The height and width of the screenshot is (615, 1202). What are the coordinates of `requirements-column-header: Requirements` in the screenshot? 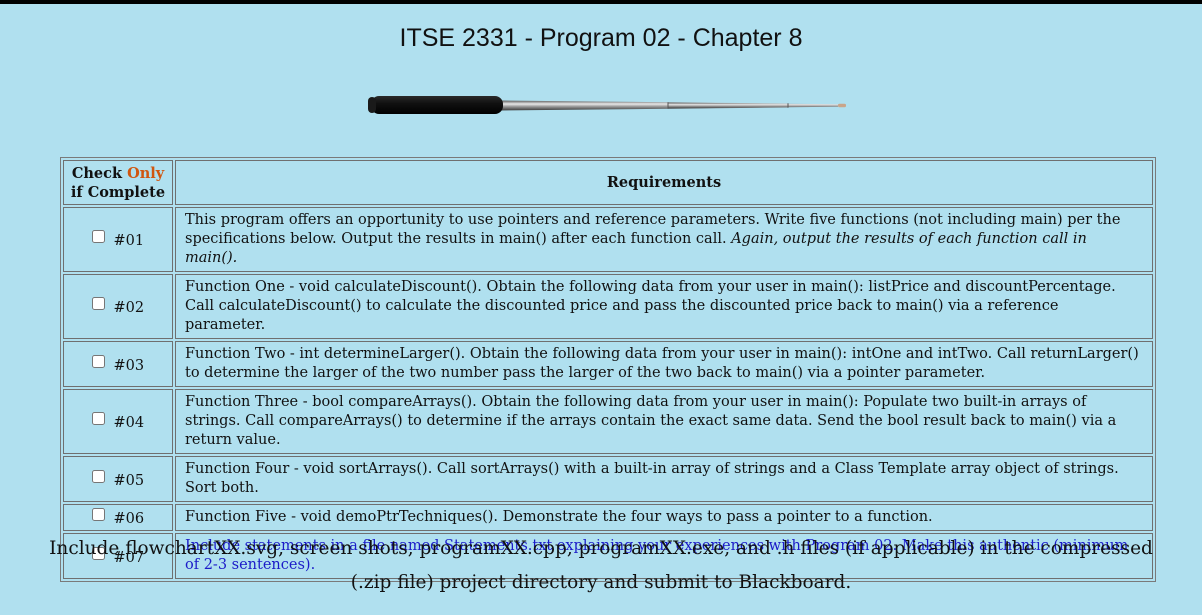 It's located at (664, 182).